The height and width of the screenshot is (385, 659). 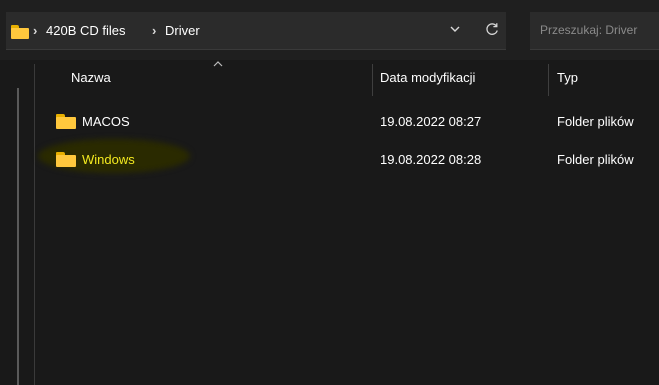 What do you see at coordinates (218, 64) in the screenshot?
I see `chevron-up-icon` at bounding box center [218, 64].